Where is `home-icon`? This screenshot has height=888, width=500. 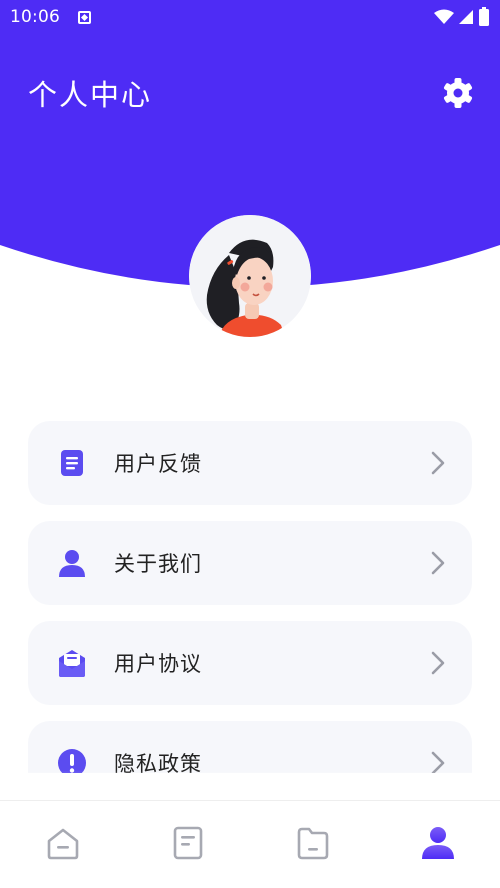
home-icon is located at coordinates (62, 844).